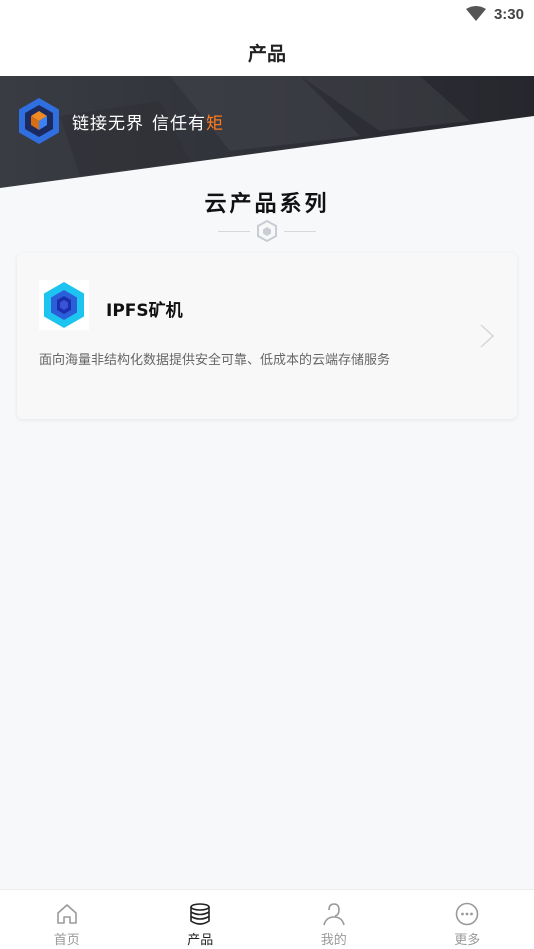 Image resolution: width=534 pixels, height=949 pixels. Describe the element at coordinates (467, 914) in the screenshot. I see `more-icon` at that location.